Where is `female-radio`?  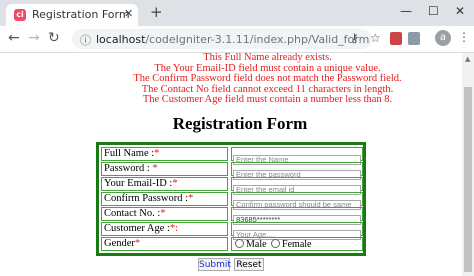 female-radio is located at coordinates (276, 243).